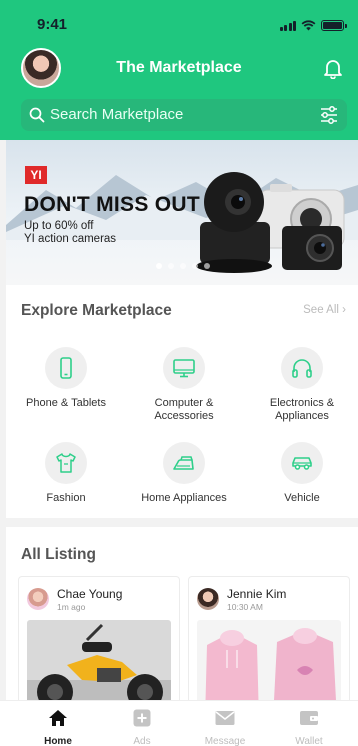 This screenshot has width=358, height=746. Describe the element at coordinates (184, 115) in the screenshot. I see `search-bar: Search Marketplace` at that location.